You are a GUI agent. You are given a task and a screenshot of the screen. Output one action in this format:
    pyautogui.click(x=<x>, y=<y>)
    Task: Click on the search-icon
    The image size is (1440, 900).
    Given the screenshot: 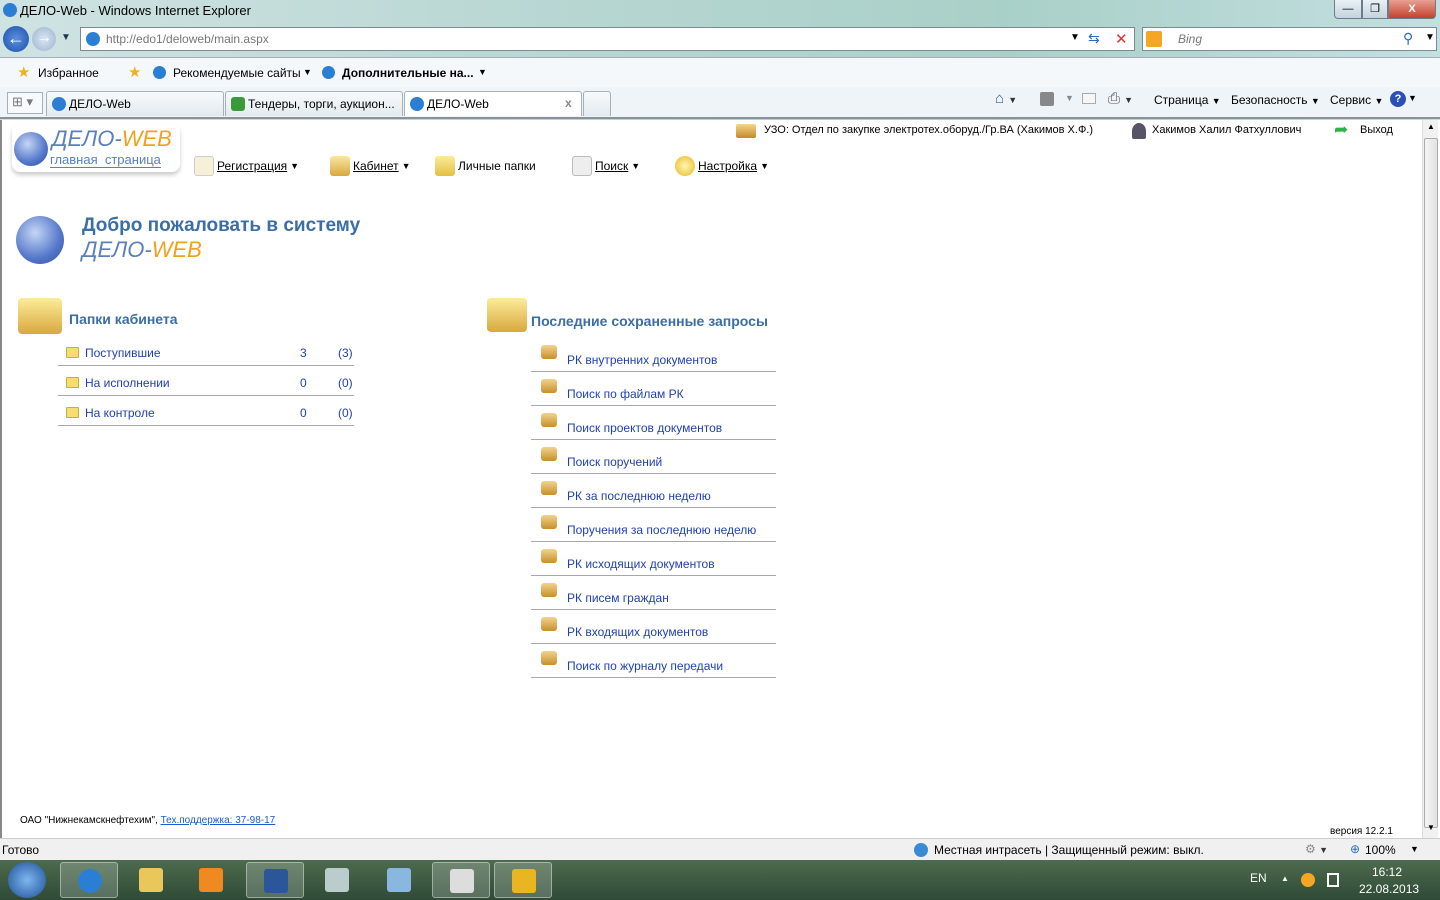 What is the action you would take?
    pyautogui.click(x=582, y=166)
    